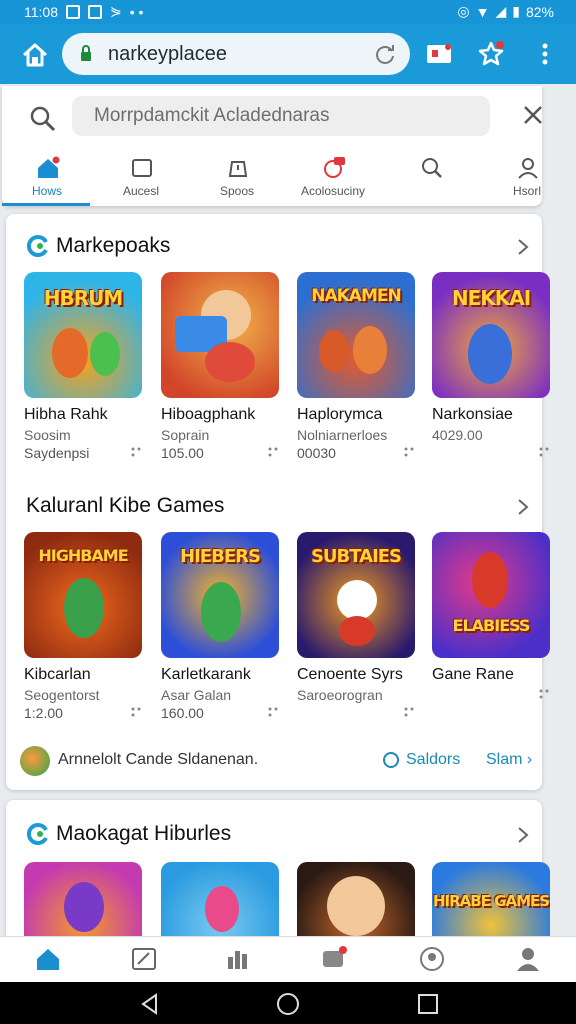 This screenshot has width=576, height=1024. What do you see at coordinates (221, 713) in the screenshot?
I see `game-price: 160.00` at bounding box center [221, 713].